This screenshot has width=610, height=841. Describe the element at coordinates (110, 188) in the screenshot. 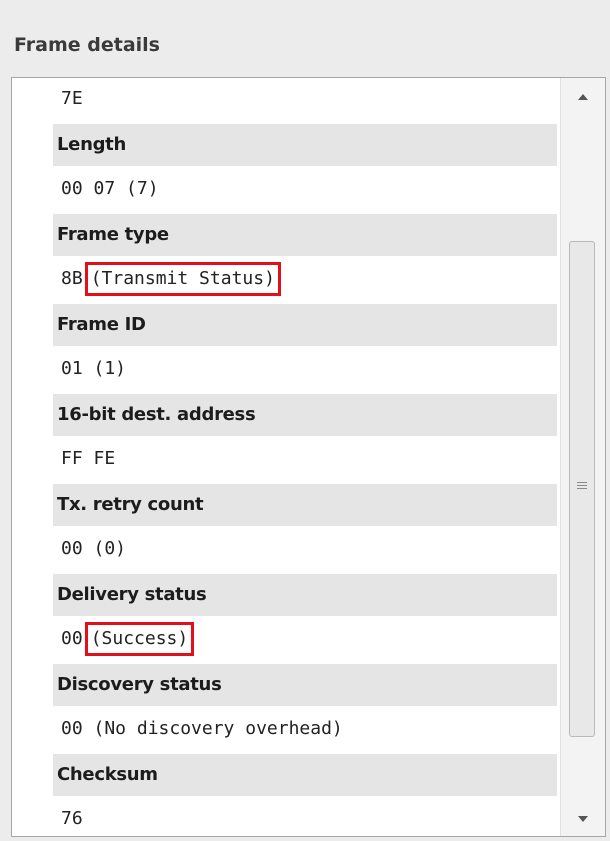

I see `field-value: 00 07 (7)` at that location.